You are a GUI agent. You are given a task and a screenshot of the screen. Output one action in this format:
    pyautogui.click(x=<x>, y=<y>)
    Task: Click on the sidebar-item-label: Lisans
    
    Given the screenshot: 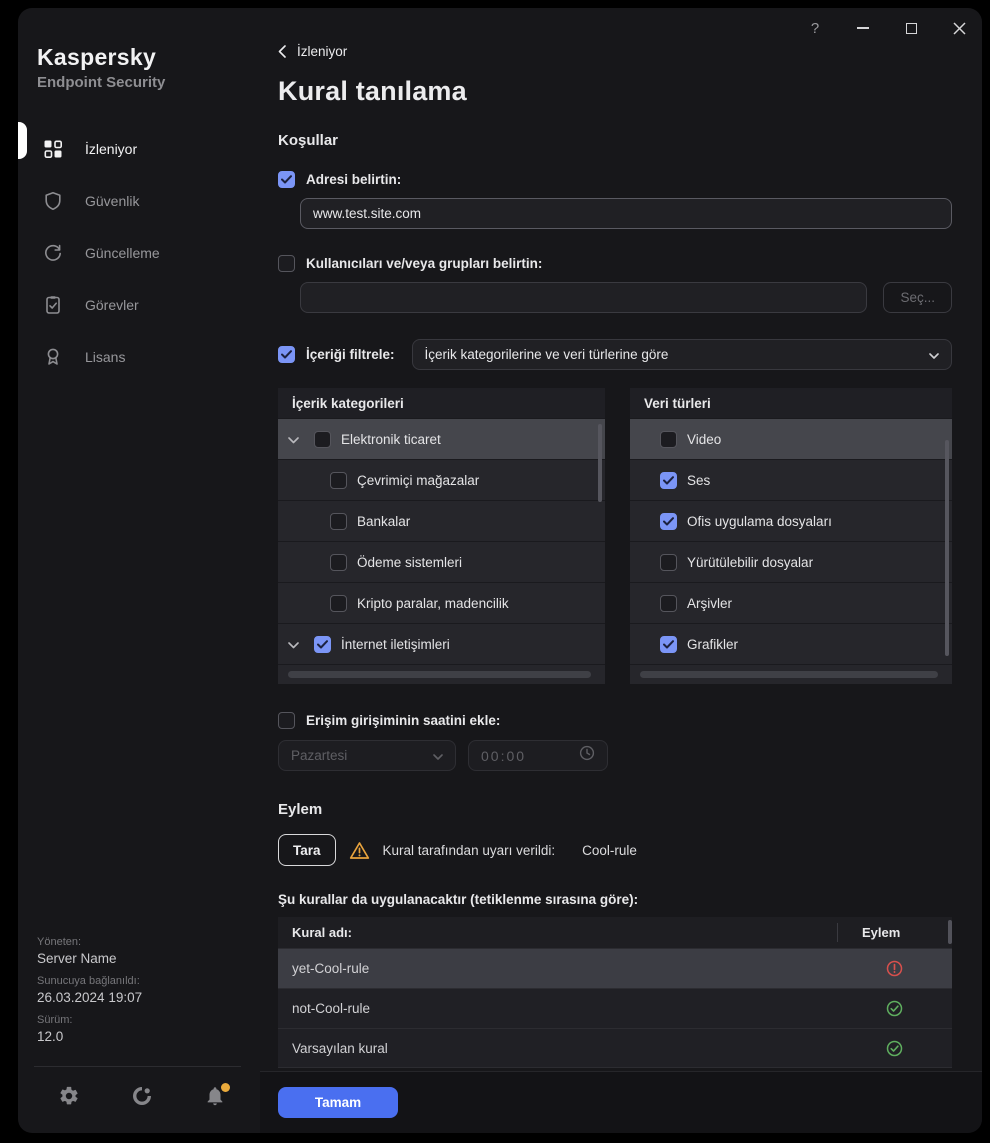 What is the action you would take?
    pyautogui.click(x=105, y=357)
    